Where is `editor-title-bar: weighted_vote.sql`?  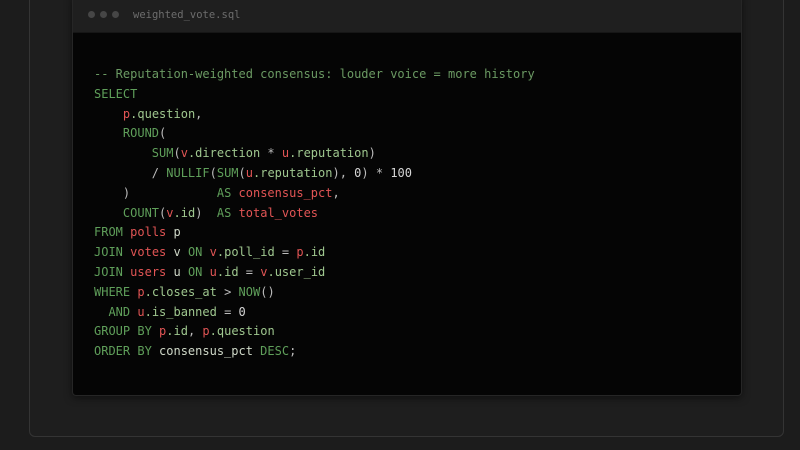 editor-title-bar: weighted_vote.sql is located at coordinates (407, 16).